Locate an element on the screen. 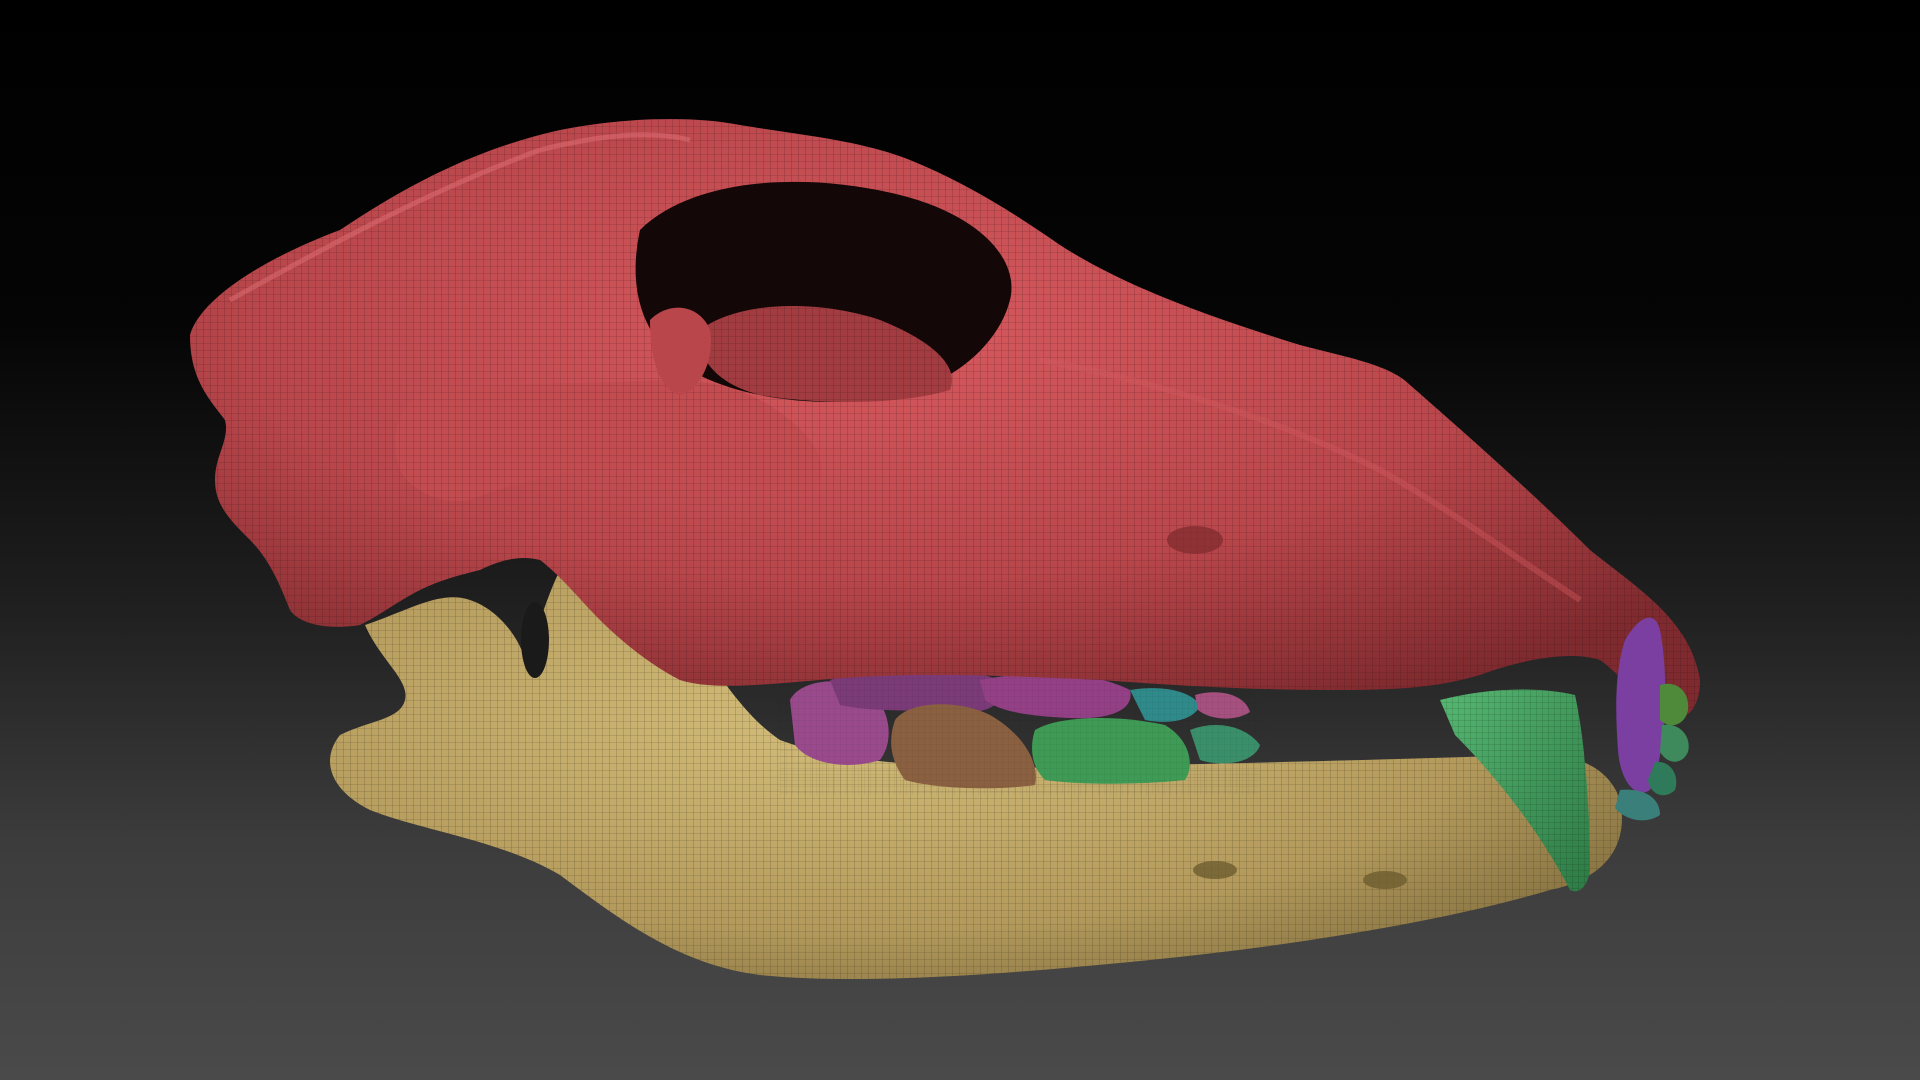  mandibular-notch is located at coordinates (535, 640).